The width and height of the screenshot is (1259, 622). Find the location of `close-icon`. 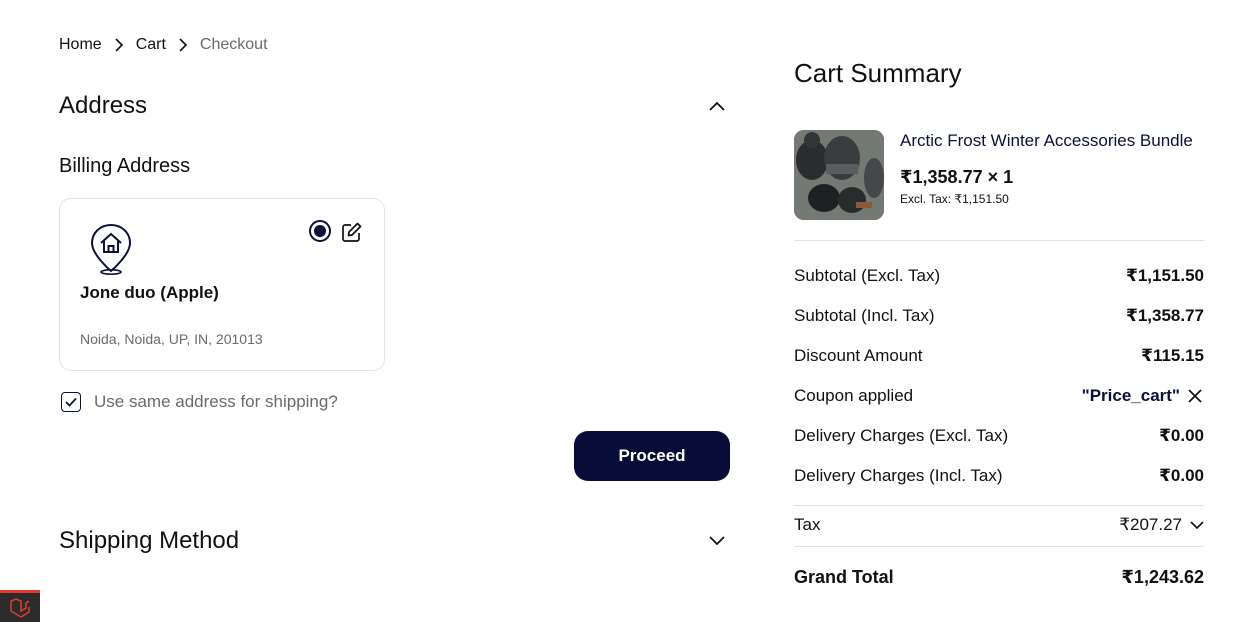

close-icon is located at coordinates (1195, 396).